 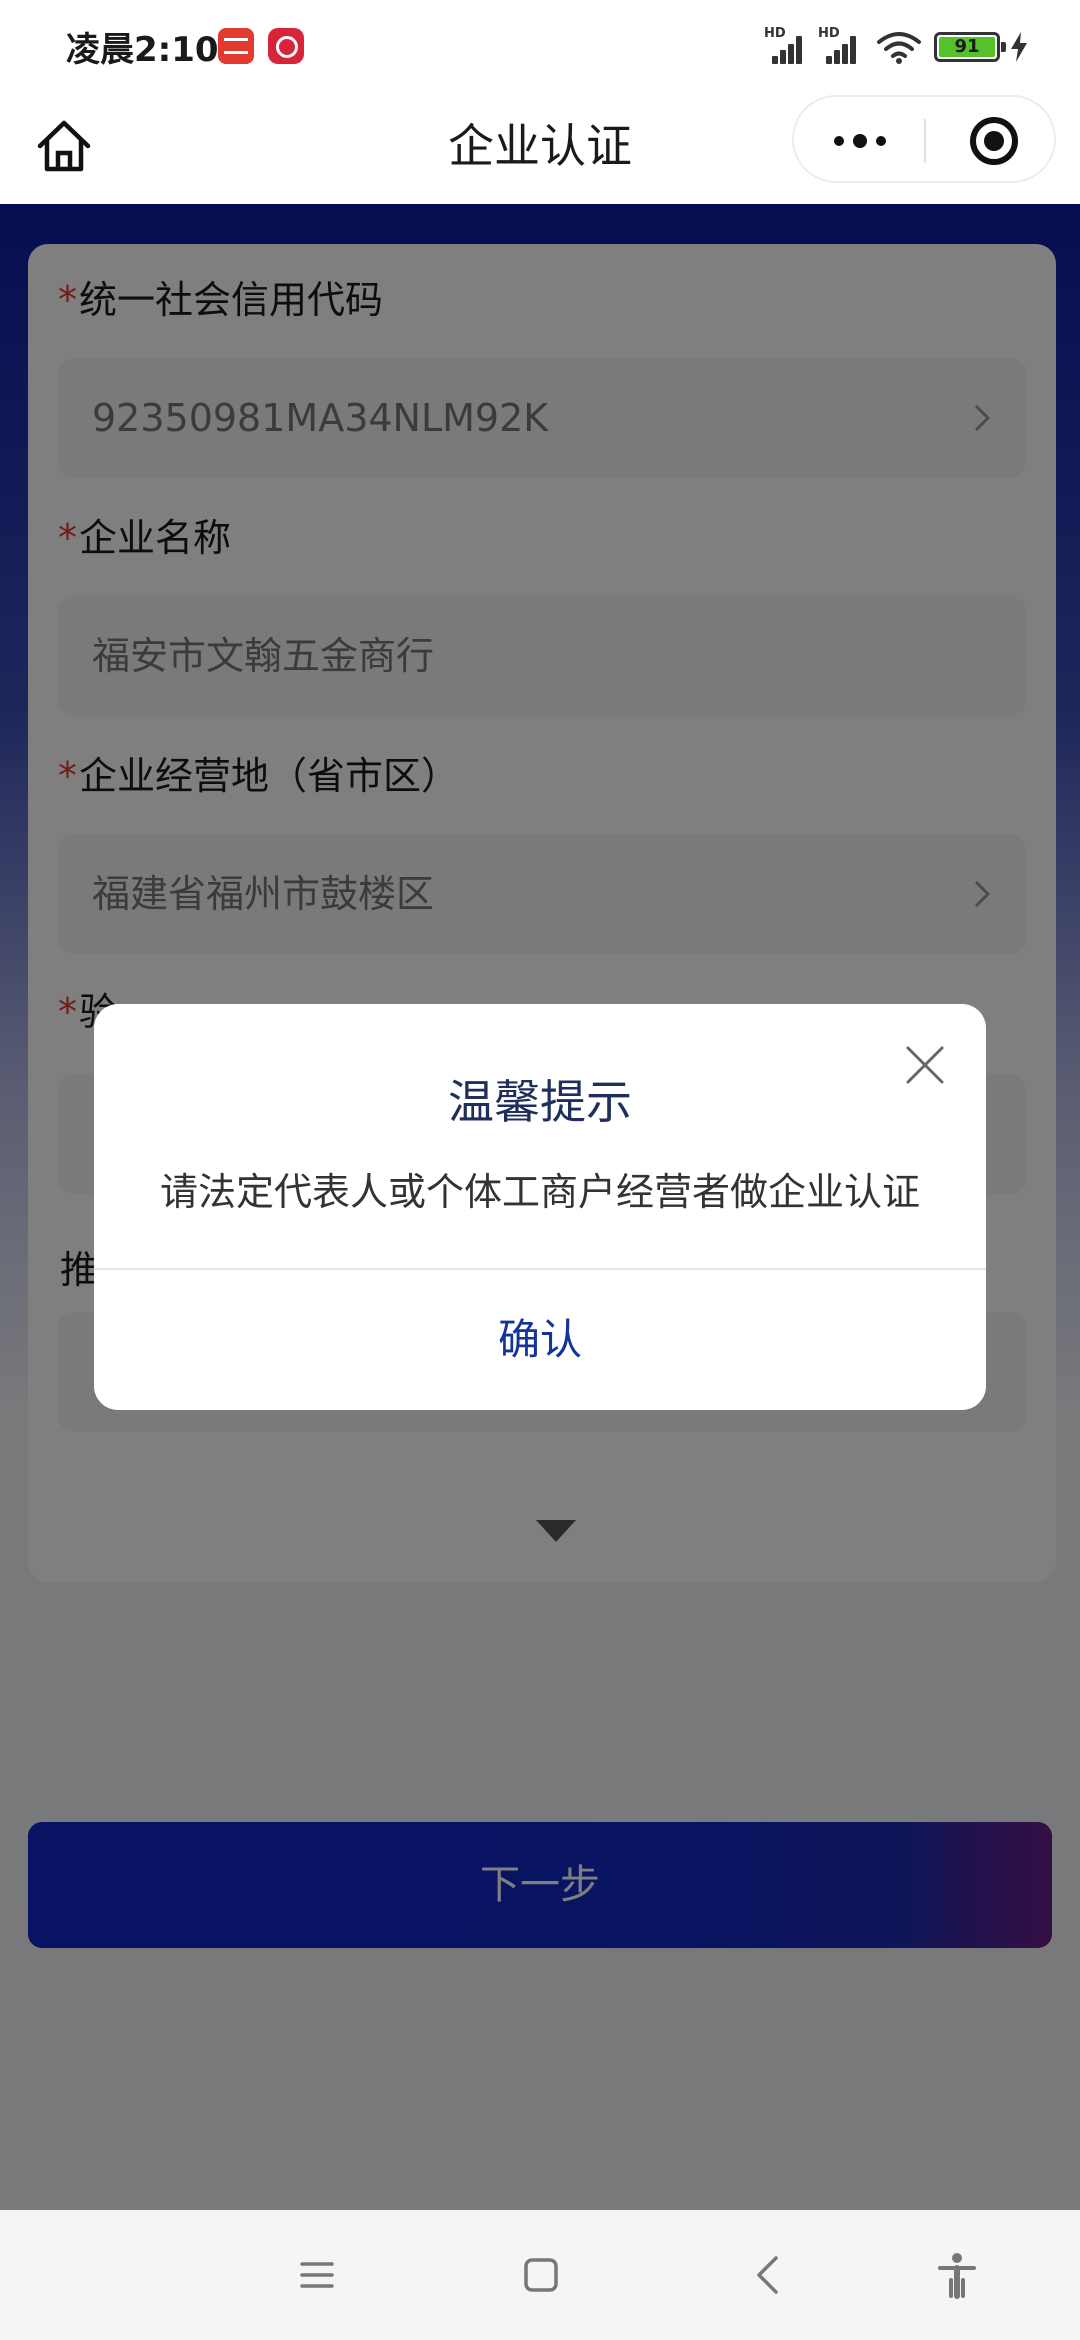 I want to click on system-nav-bar, so click(x=540, y=2275).